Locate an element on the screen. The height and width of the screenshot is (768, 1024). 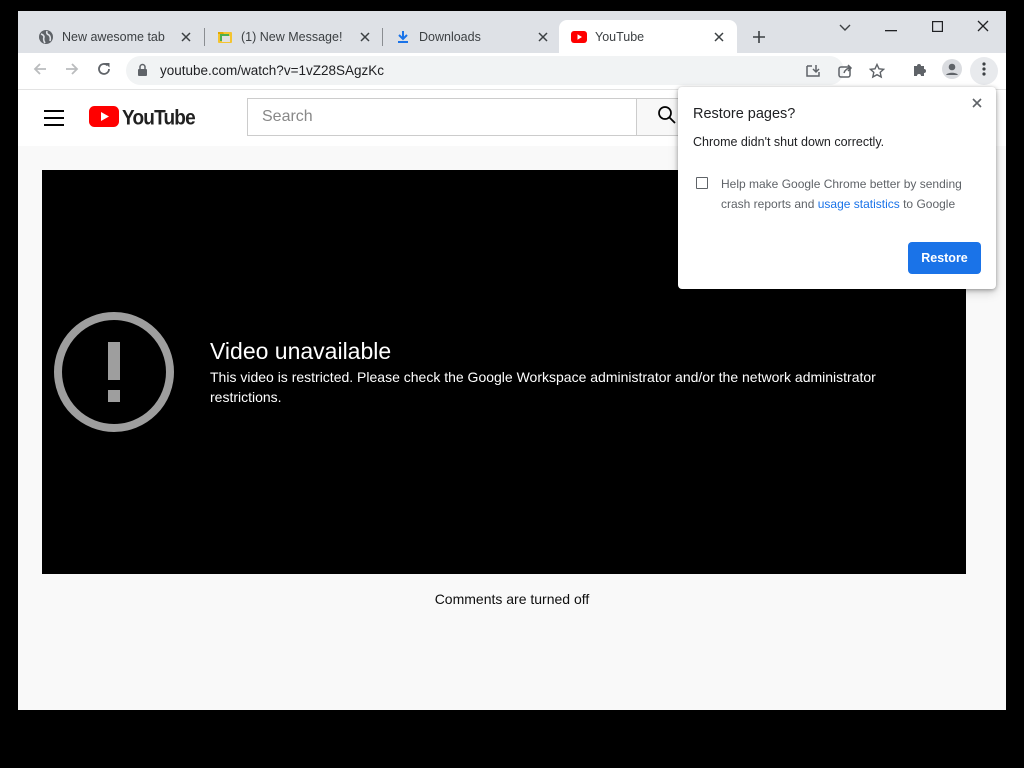
forward-button is located at coordinates (72, 71).